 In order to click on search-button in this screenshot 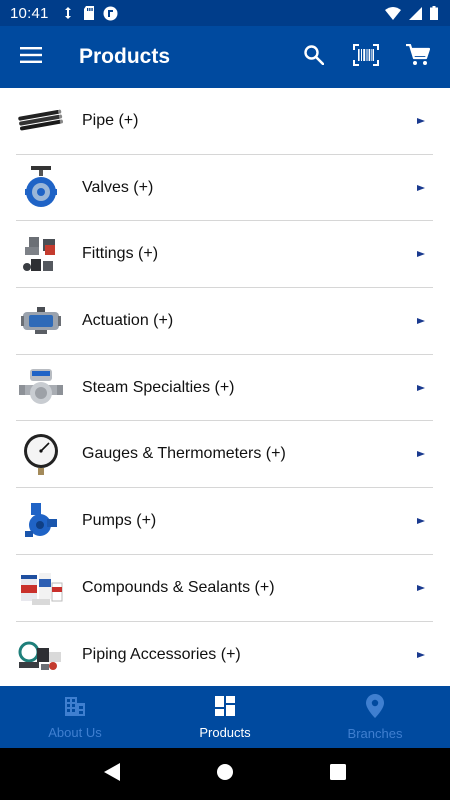, I will do `click(314, 57)`.